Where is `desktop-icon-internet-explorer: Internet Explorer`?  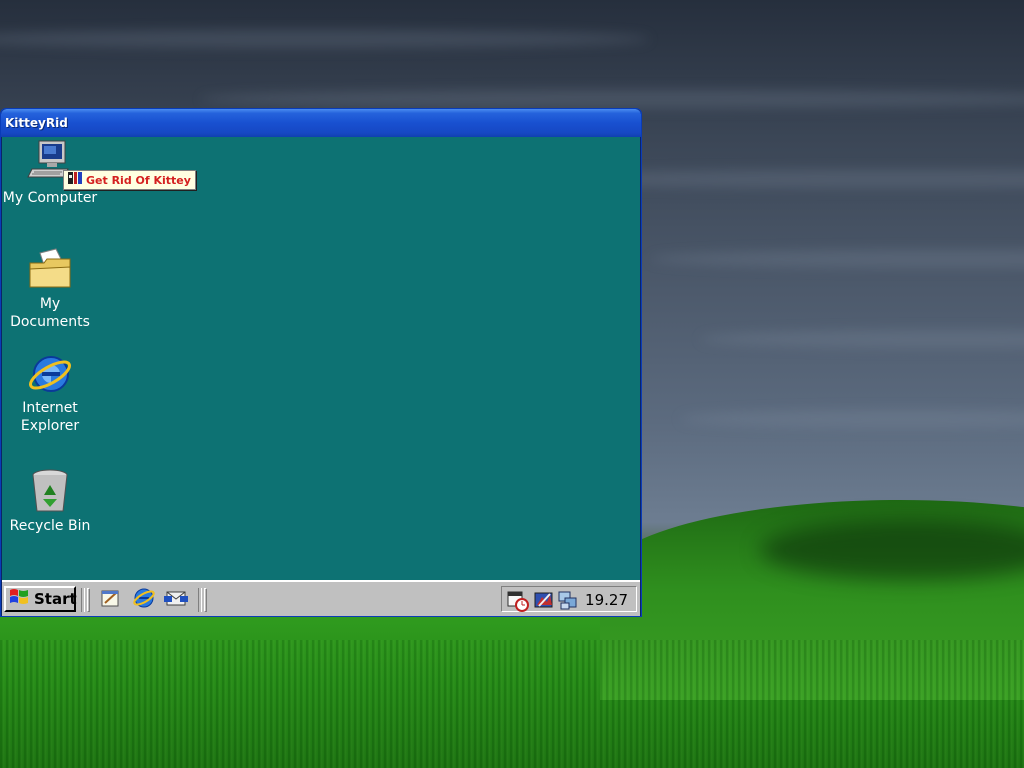
desktop-icon-internet-explorer: Internet Explorer is located at coordinates (50, 392).